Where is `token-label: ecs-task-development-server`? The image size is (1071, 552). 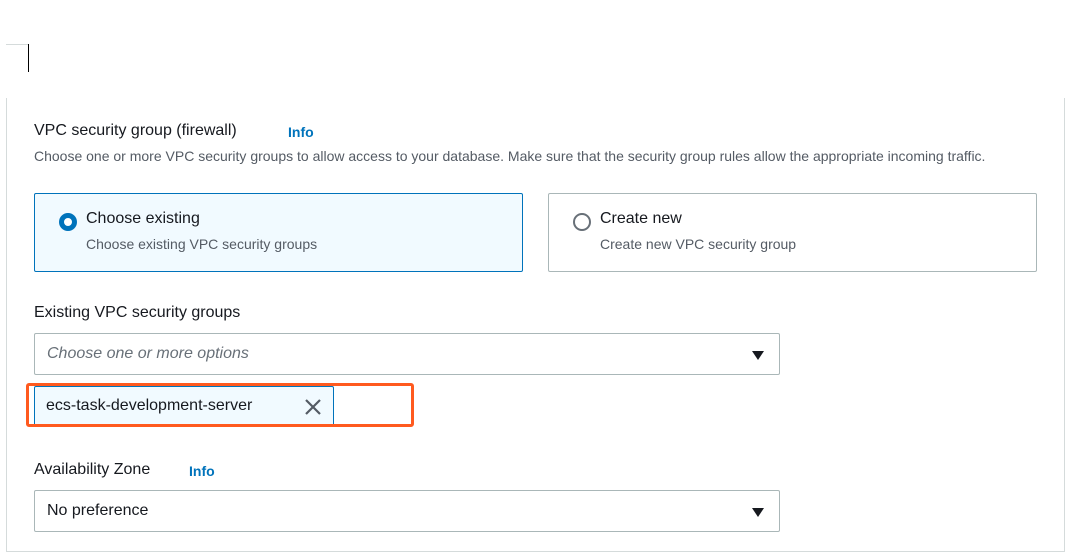 token-label: ecs-task-development-server is located at coordinates (149, 405).